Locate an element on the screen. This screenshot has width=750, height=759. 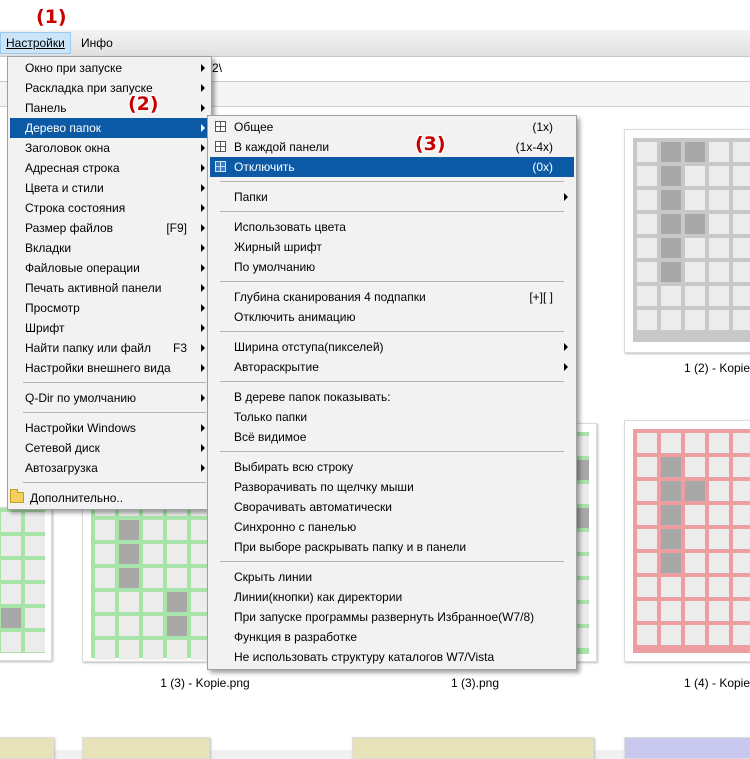
menu-item-7: Глубина сканирования 4 подпапки [+][ ] is located at coordinates (392, 297).